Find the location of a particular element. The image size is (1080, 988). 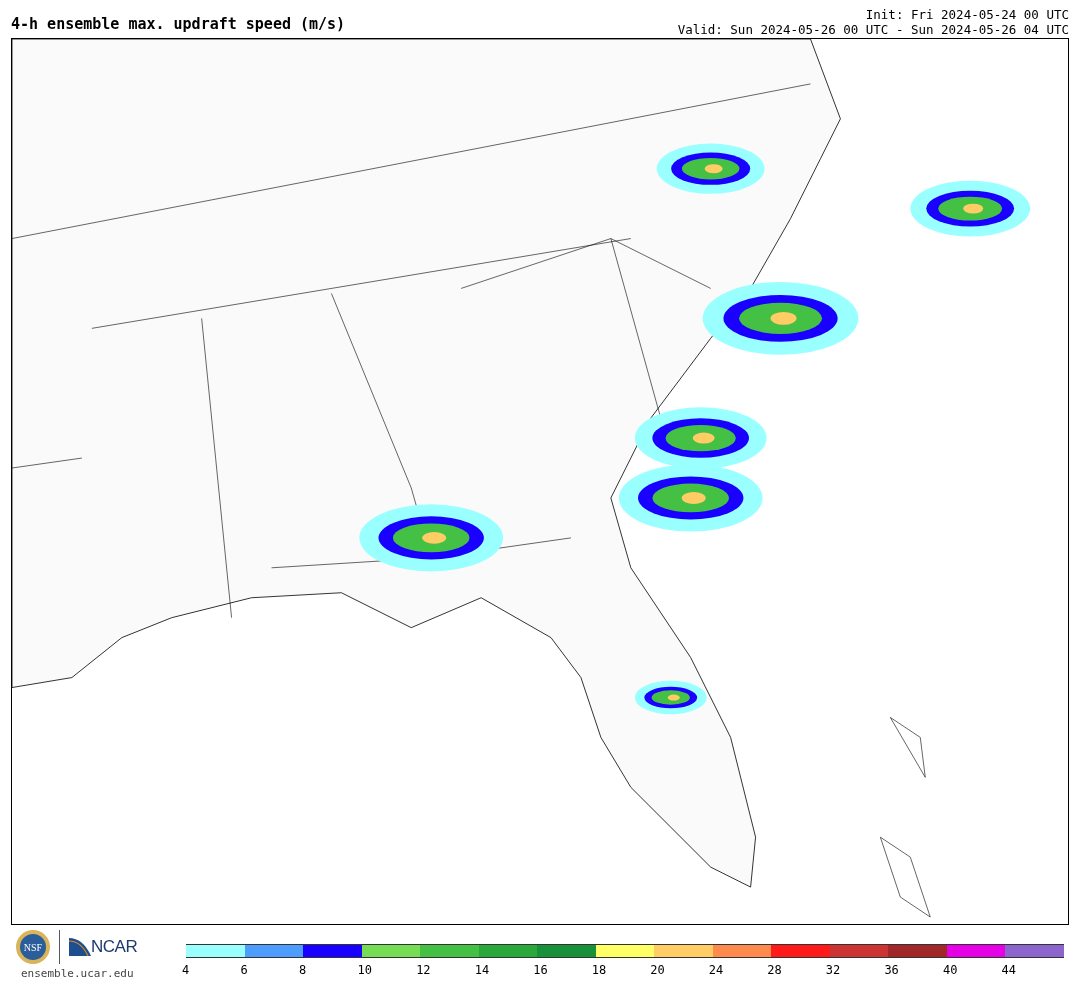

legend-label: 16 is located at coordinates (540, 970).